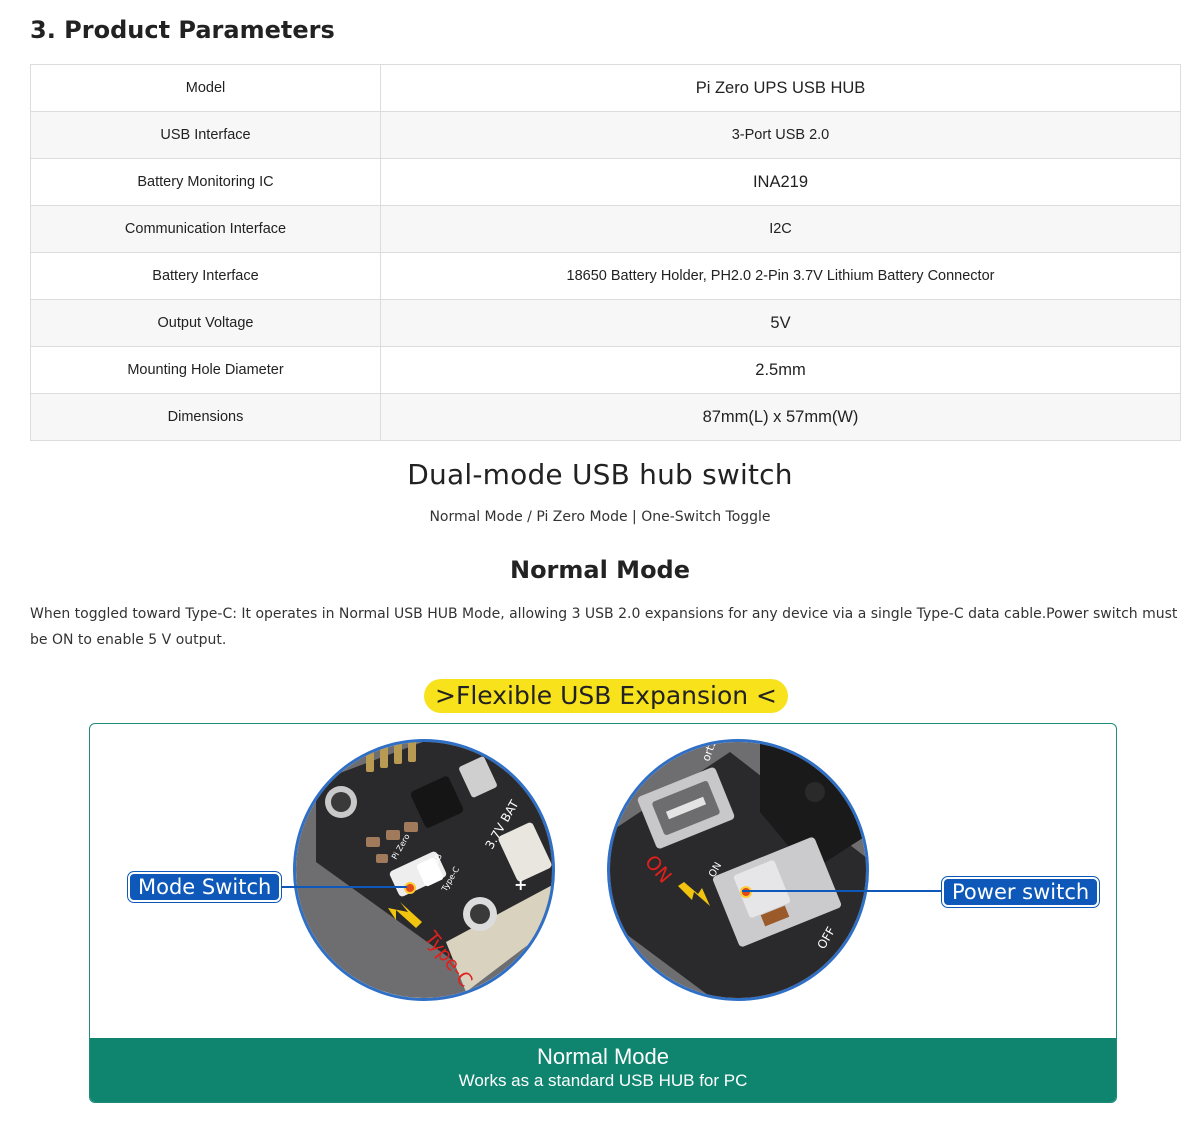 The image size is (1200, 1121). Describe the element at coordinates (603, 1080) in the screenshot. I see `banner-subtitle: Works as a standard USB HUB for PC` at that location.